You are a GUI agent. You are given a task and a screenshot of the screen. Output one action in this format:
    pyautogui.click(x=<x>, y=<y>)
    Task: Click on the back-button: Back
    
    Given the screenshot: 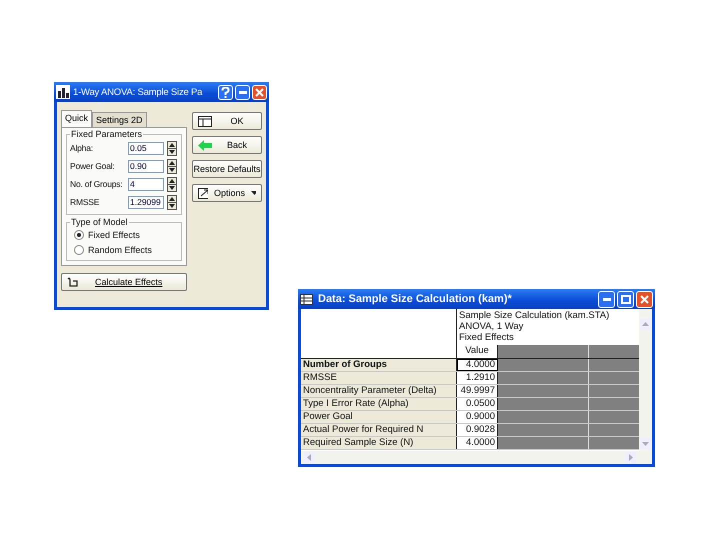 What is the action you would take?
    pyautogui.click(x=227, y=145)
    